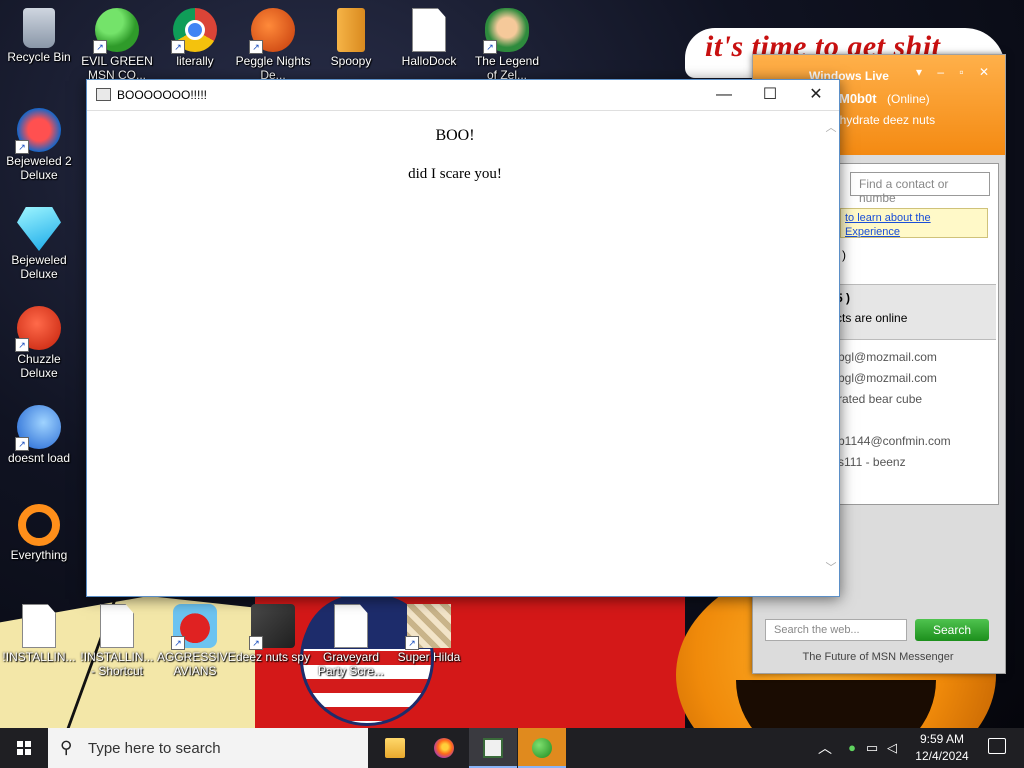 The width and height of the screenshot is (1024, 768). I want to click on msn-icon, so click(542, 748).